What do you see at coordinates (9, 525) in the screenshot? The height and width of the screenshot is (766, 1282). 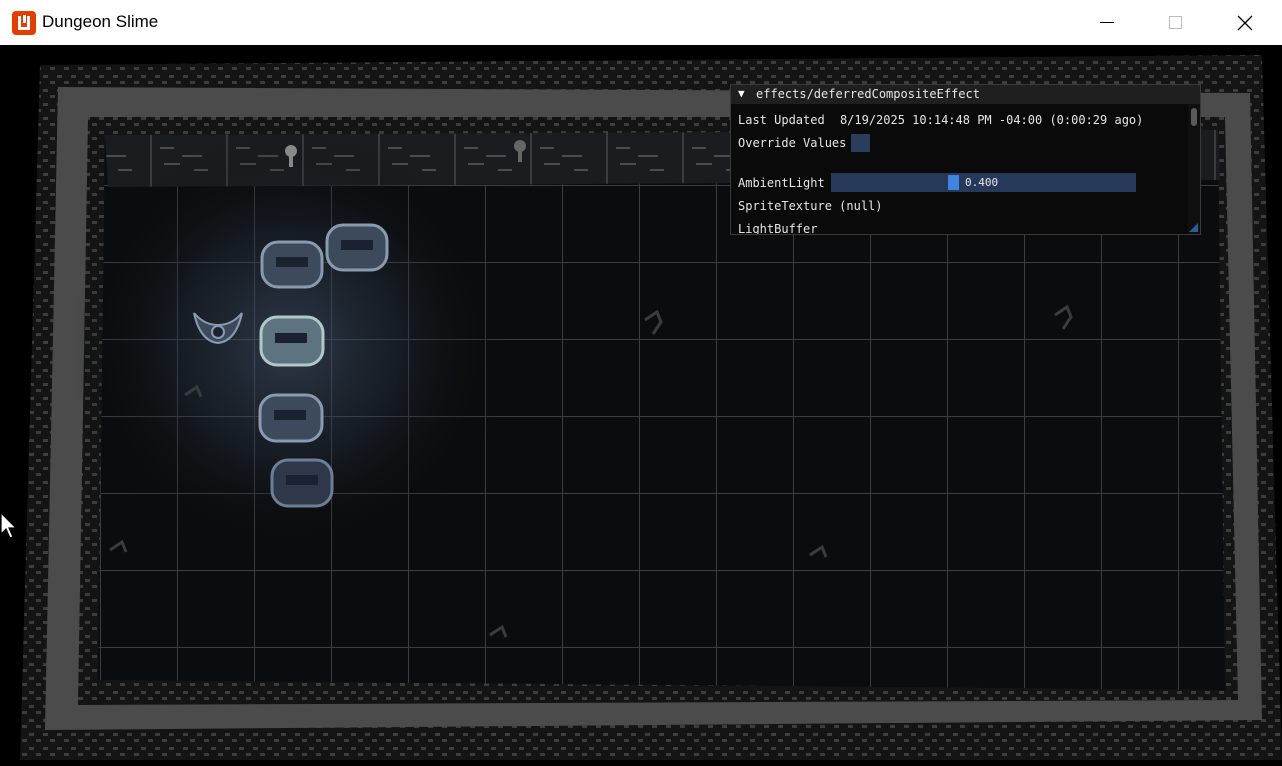 I see `mouse-cursor-icon` at bounding box center [9, 525].